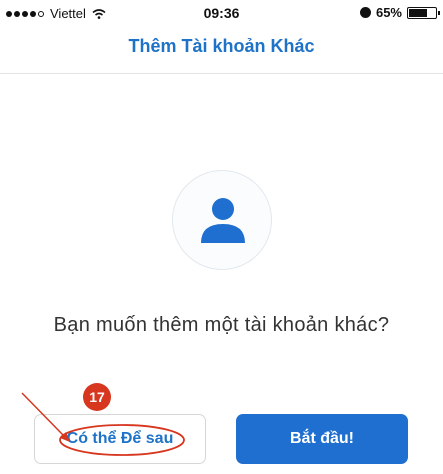 The image size is (443, 474). I want to click on user-icon, so click(223, 220).